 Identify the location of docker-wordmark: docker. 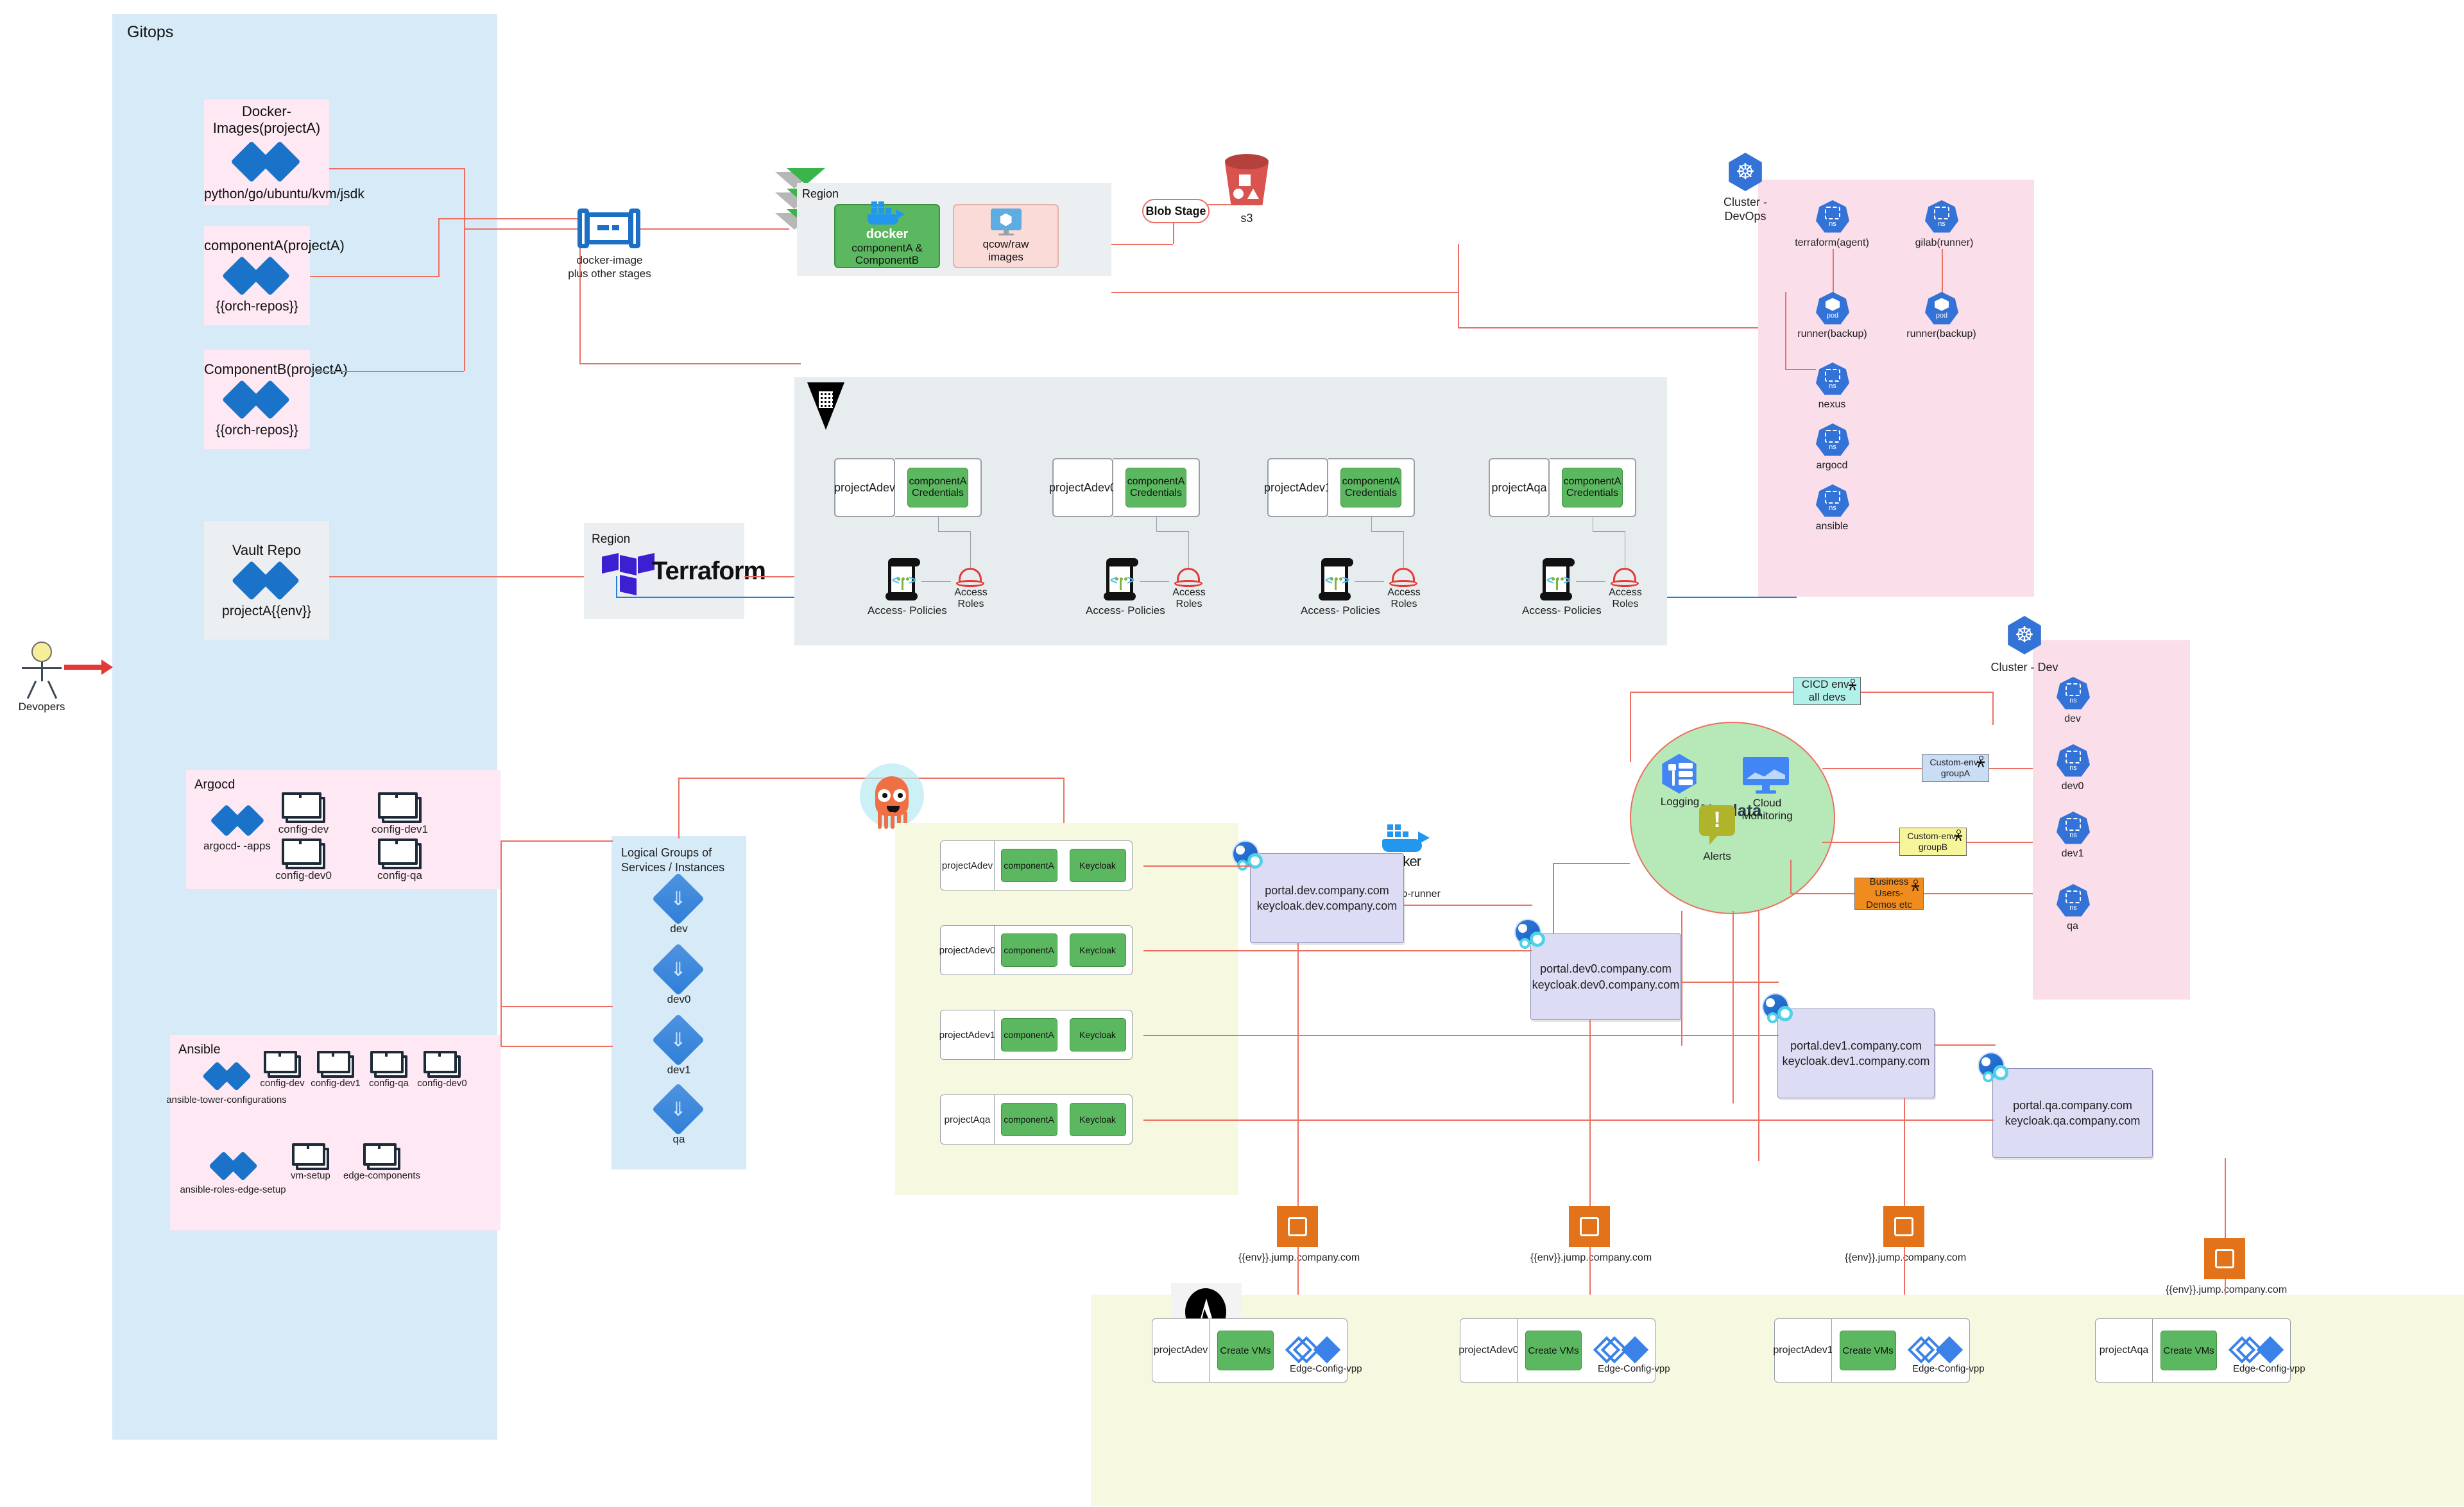
(888, 233).